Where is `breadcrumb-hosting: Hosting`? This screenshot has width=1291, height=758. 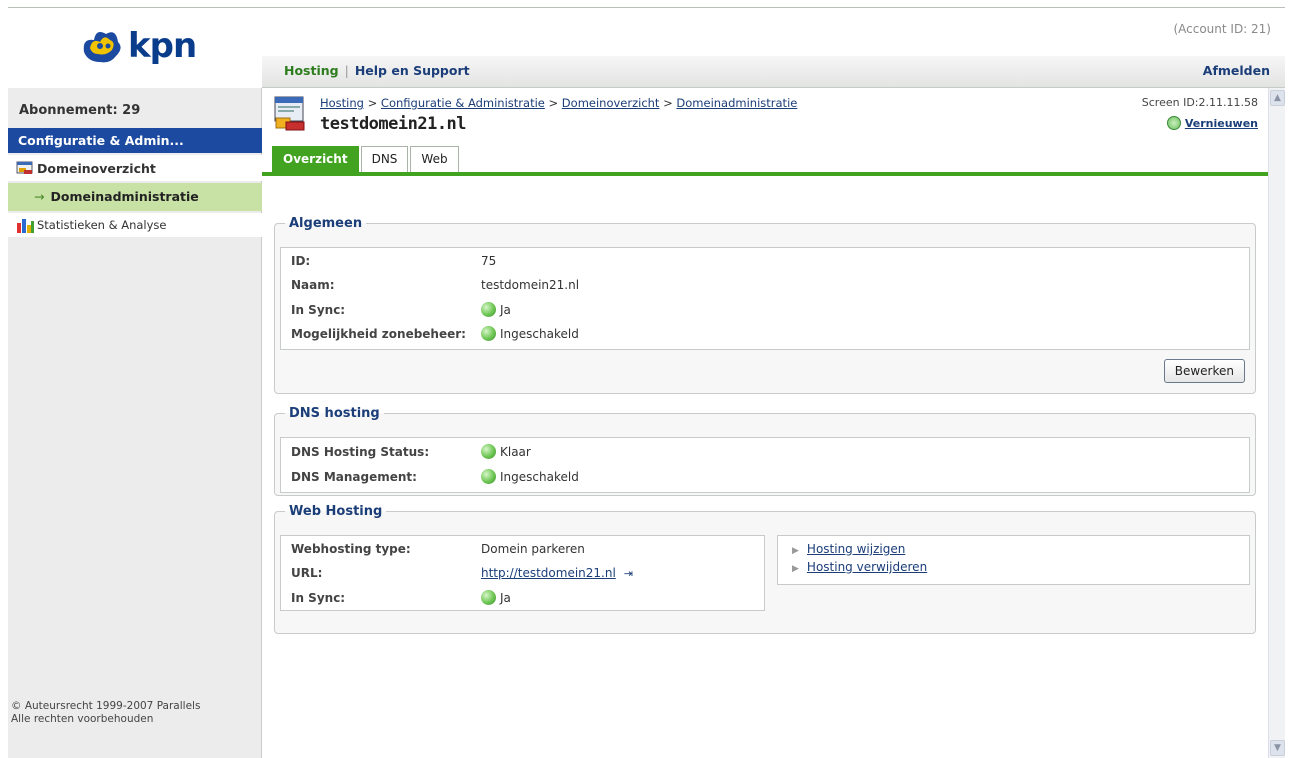
breadcrumb-hosting: Hosting is located at coordinates (342, 103).